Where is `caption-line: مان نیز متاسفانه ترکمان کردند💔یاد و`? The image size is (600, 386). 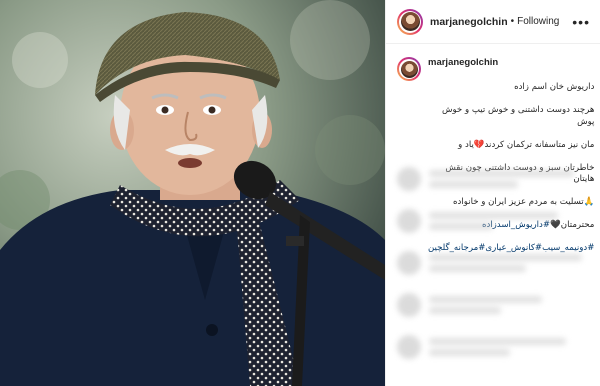
caption-line: مان نیز متاسفانه ترکمان کردند💔یاد و is located at coordinates (526, 144).